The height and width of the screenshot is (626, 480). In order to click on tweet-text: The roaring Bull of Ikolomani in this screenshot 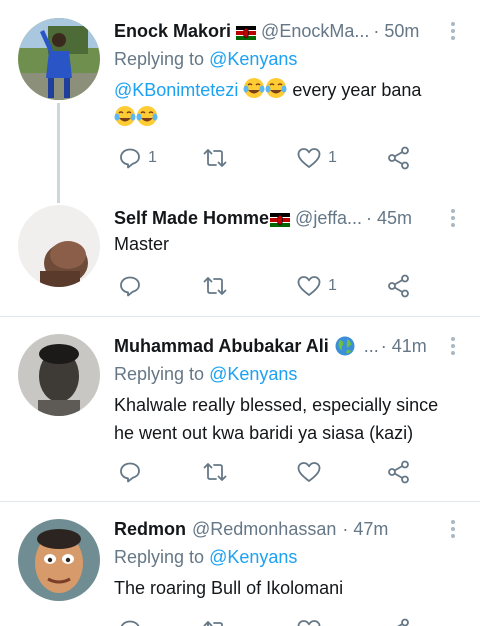, I will do `click(288, 588)`.